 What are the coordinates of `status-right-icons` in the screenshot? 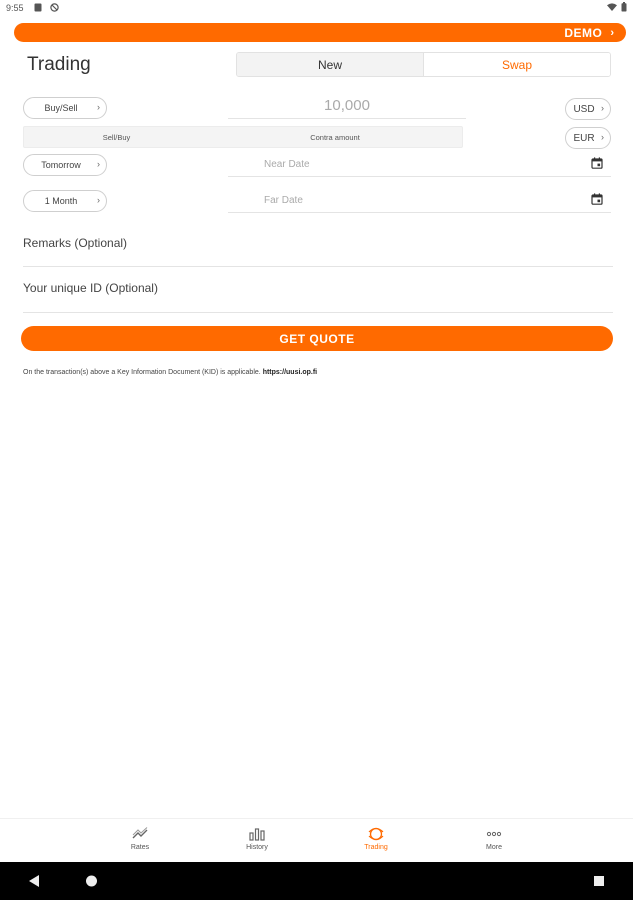 It's located at (617, 7).